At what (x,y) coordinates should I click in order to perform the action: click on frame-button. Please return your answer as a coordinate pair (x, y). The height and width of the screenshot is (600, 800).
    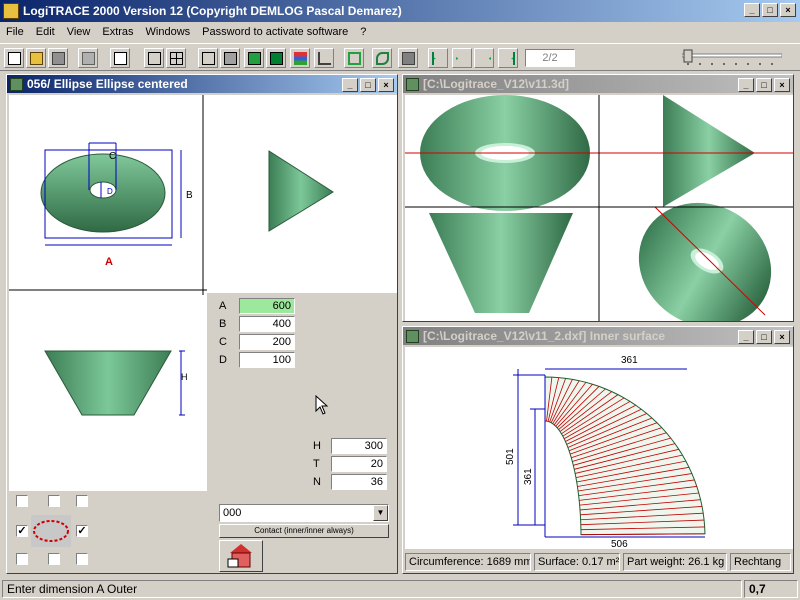
    Looking at the image, I should click on (354, 58).